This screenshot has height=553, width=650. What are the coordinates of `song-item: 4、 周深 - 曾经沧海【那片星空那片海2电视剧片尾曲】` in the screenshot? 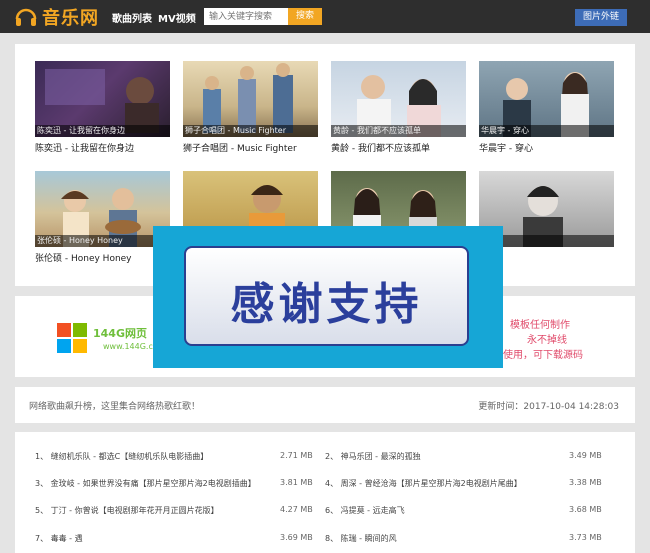 It's located at (423, 483).